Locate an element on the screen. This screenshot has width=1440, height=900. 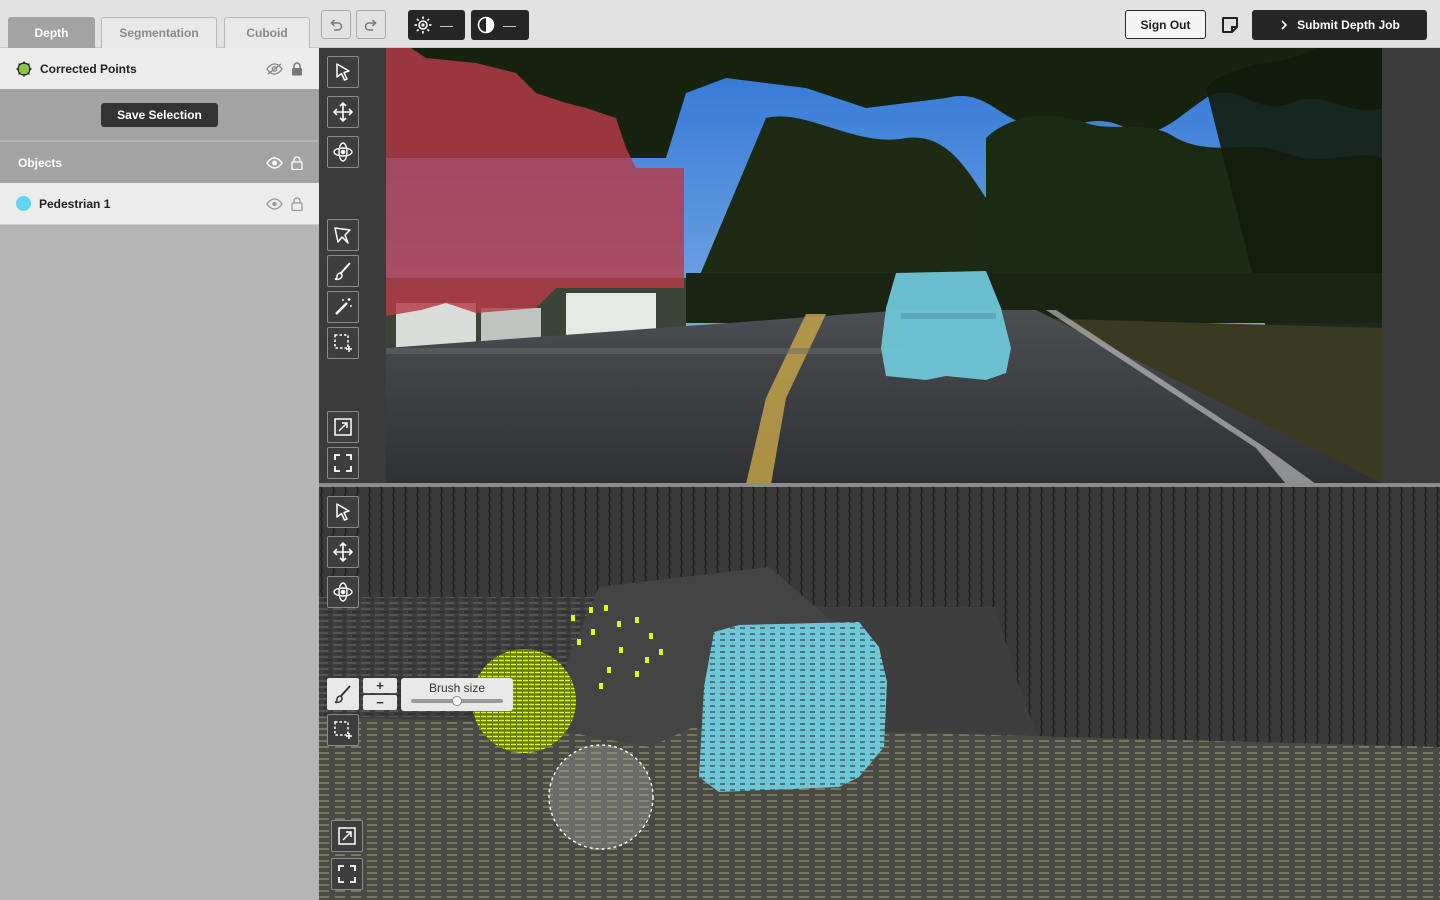
brightness-control: — is located at coordinates (436, 25).